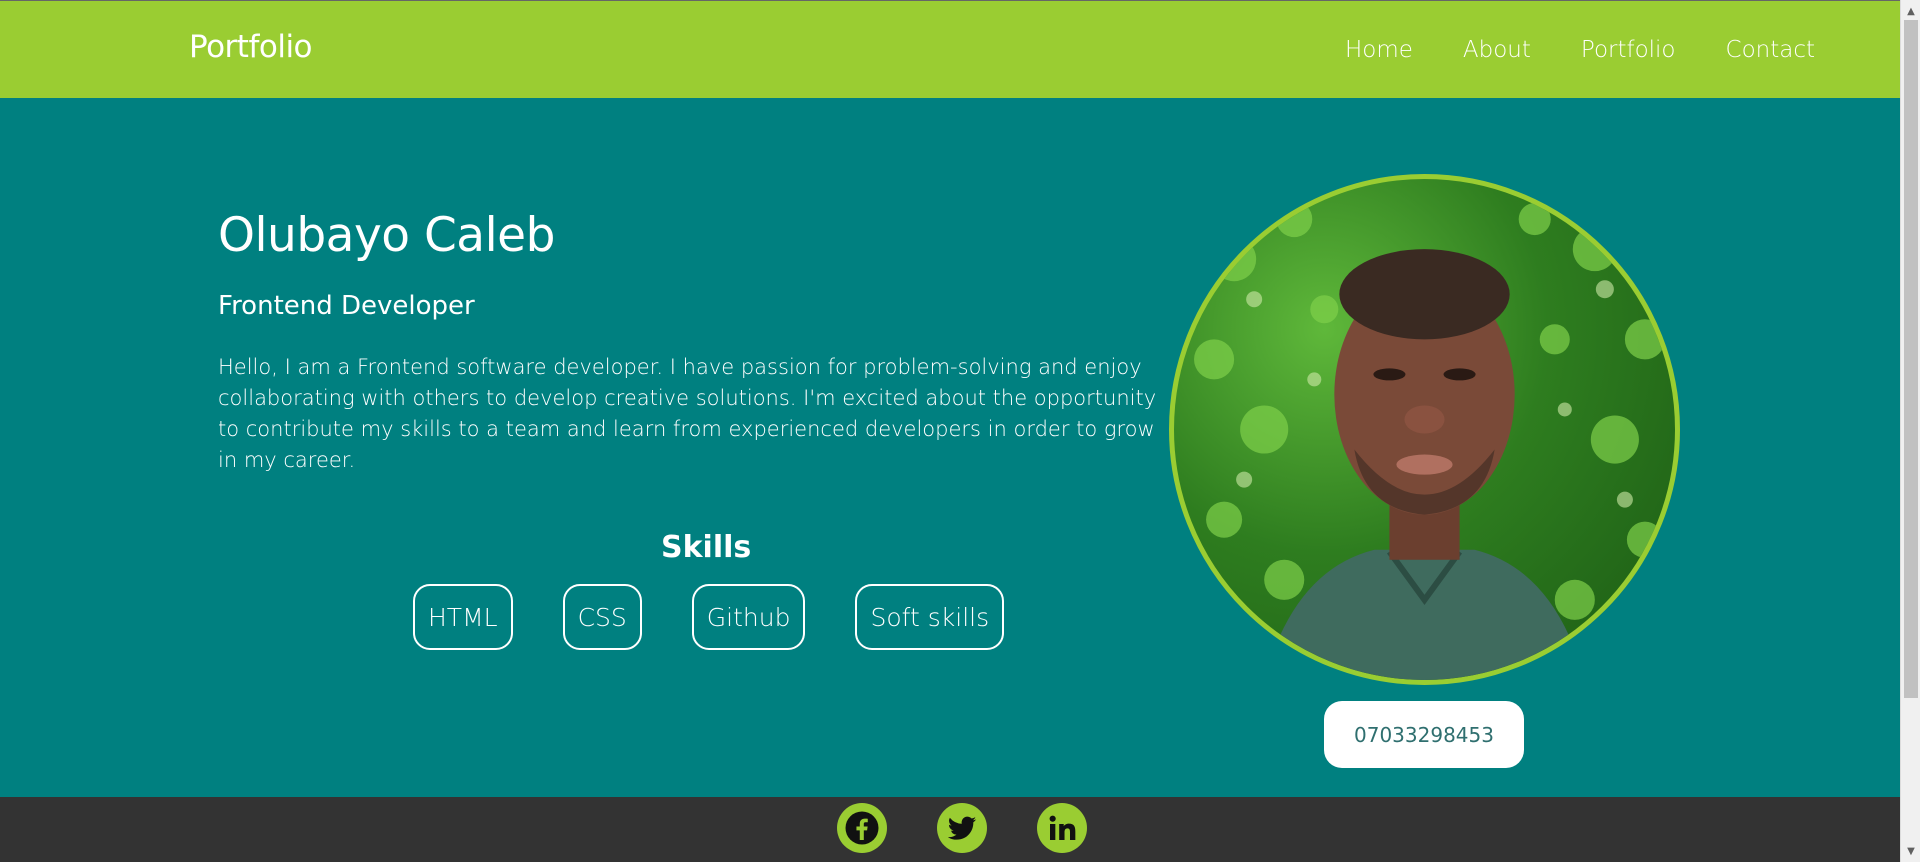  What do you see at coordinates (1910, 851) in the screenshot?
I see `scroll-down-icon: ▼` at bounding box center [1910, 851].